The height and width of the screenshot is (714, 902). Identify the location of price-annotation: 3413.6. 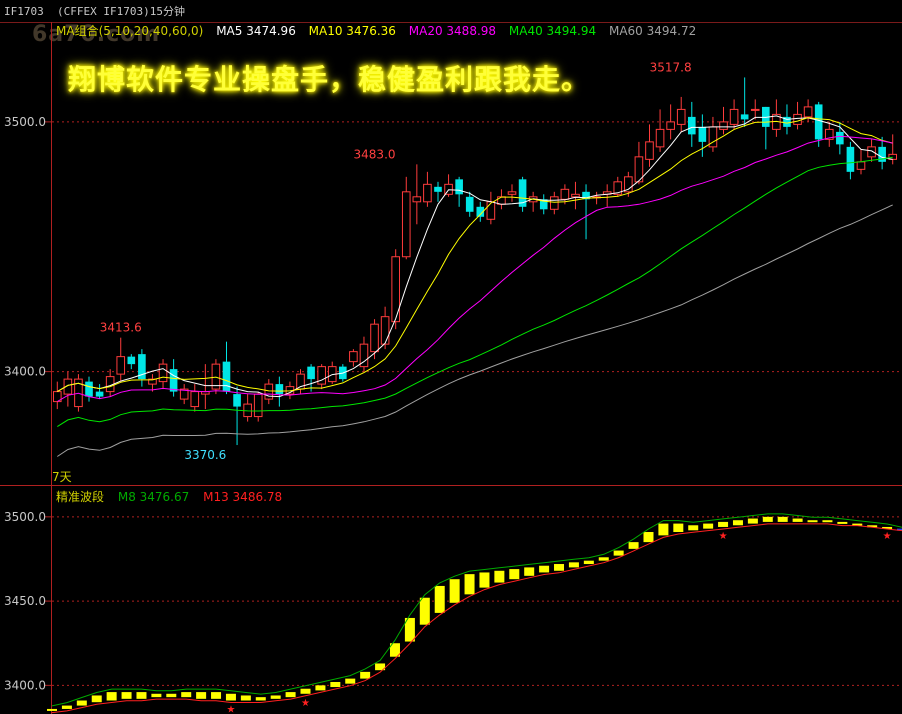
(121, 328).